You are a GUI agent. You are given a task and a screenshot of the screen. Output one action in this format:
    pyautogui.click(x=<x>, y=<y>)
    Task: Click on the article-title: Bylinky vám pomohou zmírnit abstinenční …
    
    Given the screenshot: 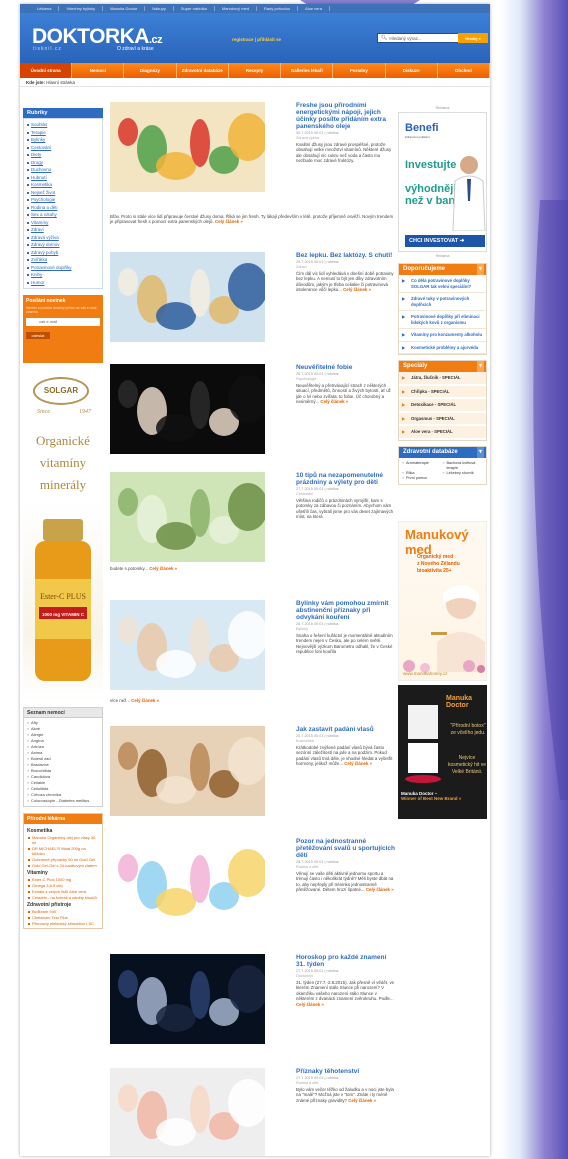 What is the action you would take?
    pyautogui.click(x=346, y=610)
    